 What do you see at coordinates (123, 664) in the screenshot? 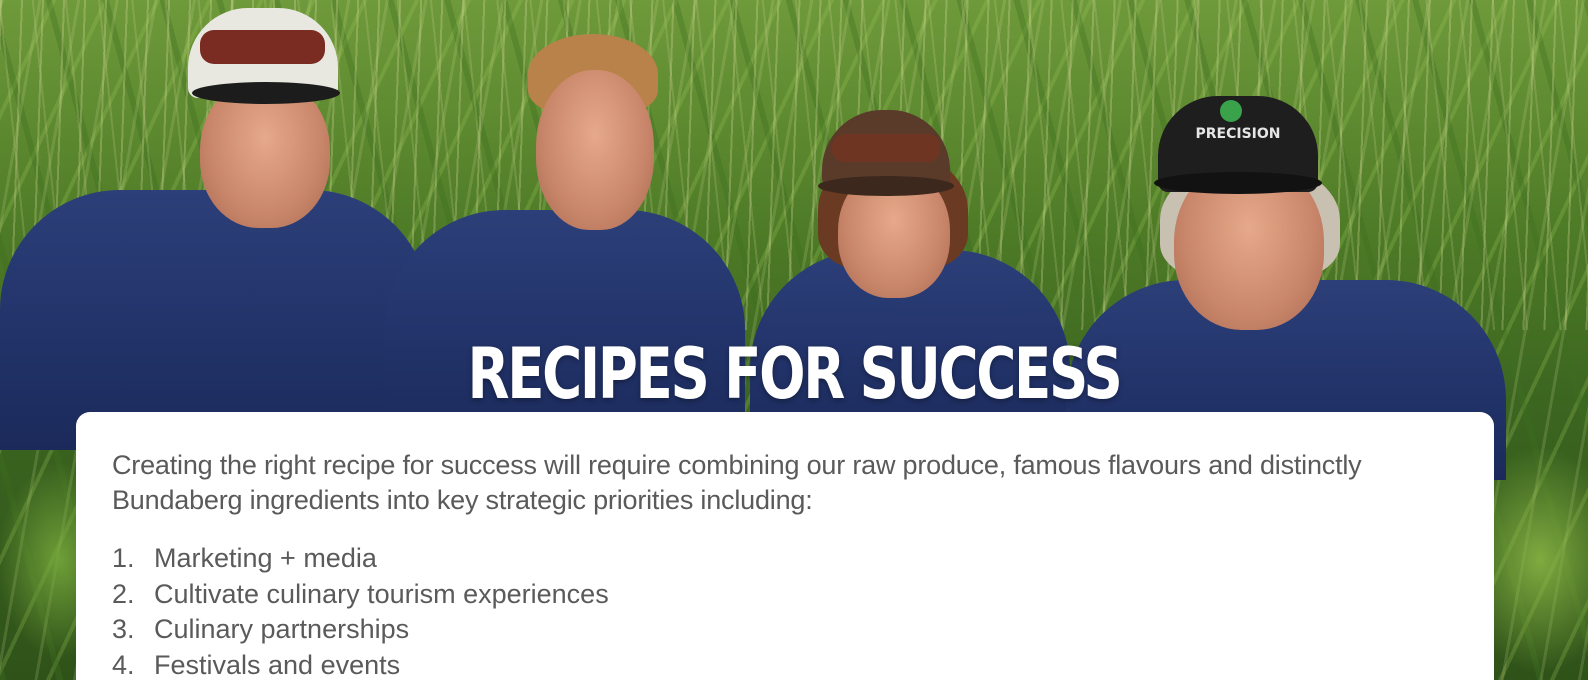
I see `list-number: 4.` at bounding box center [123, 664].